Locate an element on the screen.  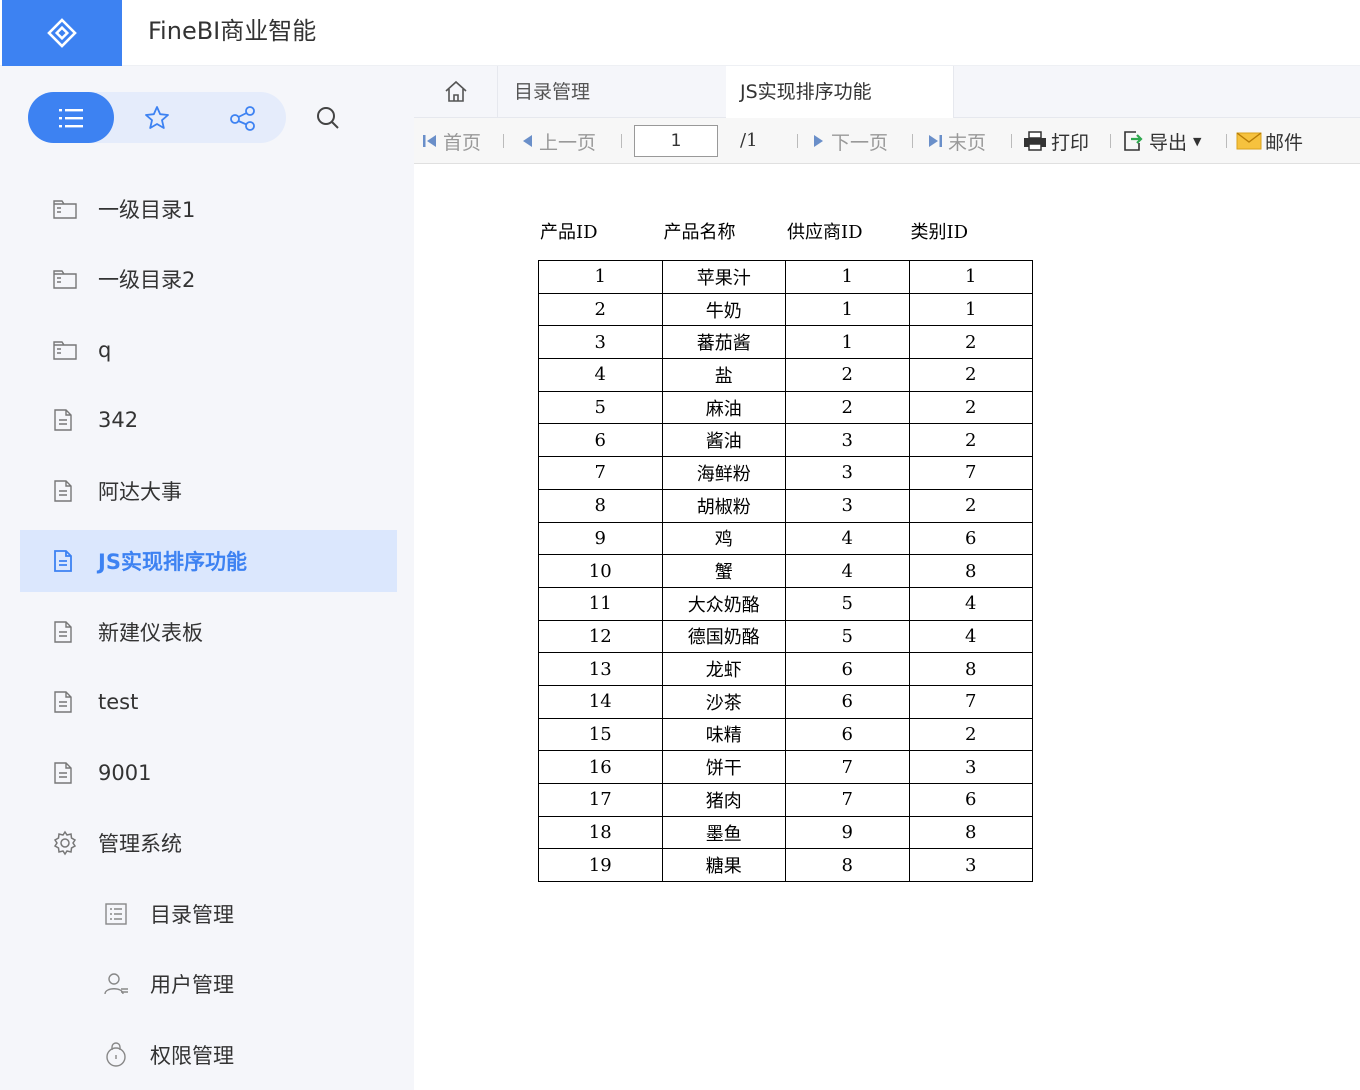
sidebar-item-permission-management: 权限管理 is located at coordinates (208, 1055).